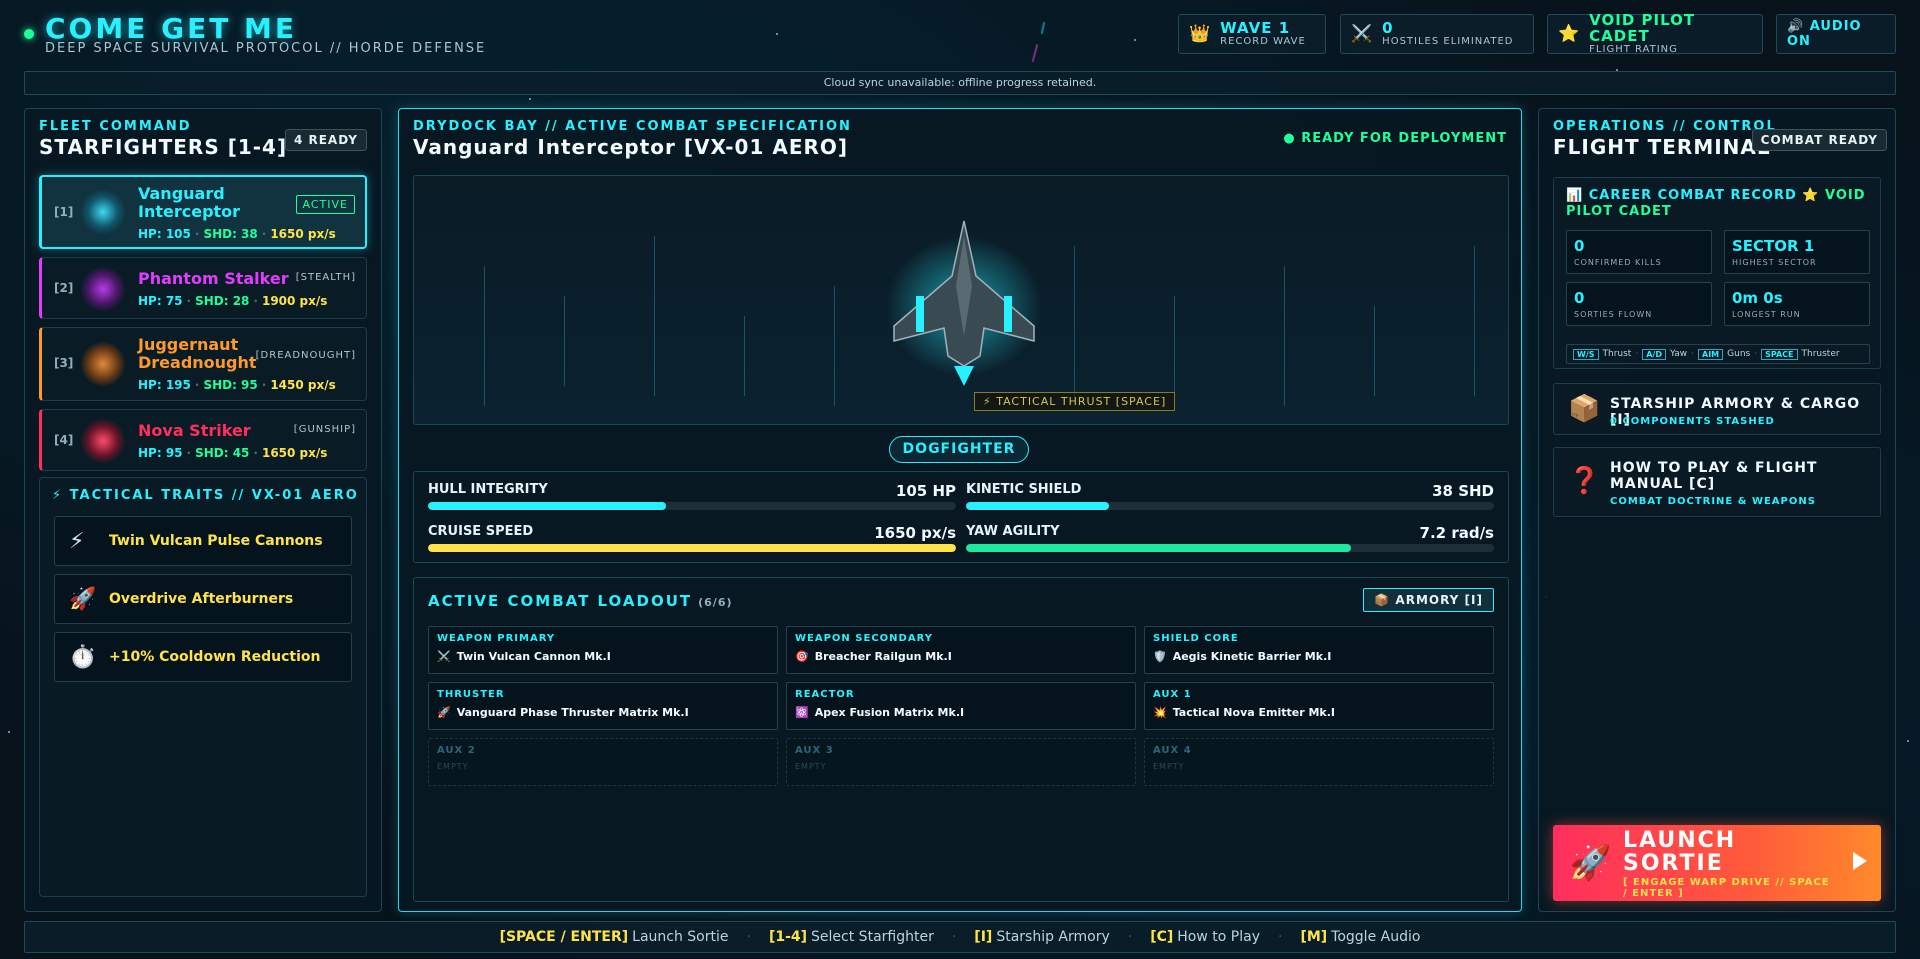 The image size is (1920, 959). Describe the element at coordinates (1617, 354) in the screenshot. I see `key-desc: Thrust` at that location.